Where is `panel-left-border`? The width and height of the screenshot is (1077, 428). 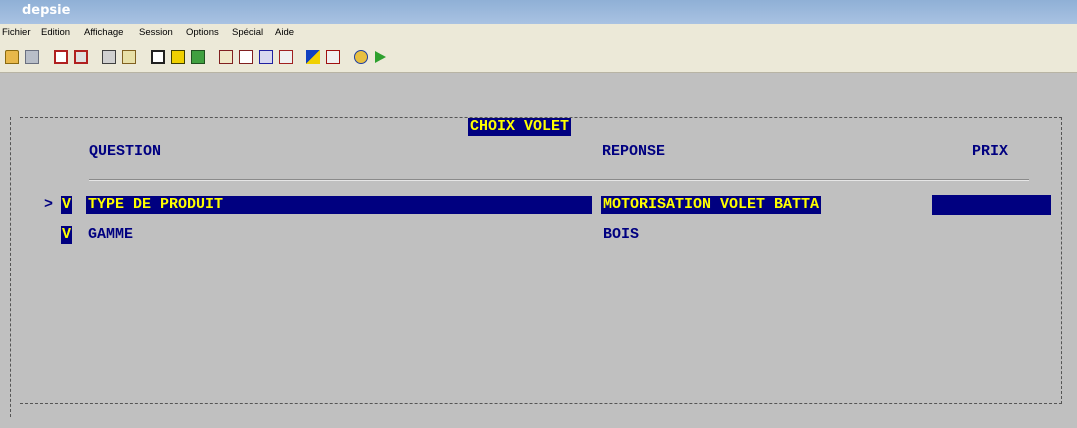 panel-left-border is located at coordinates (11, 267).